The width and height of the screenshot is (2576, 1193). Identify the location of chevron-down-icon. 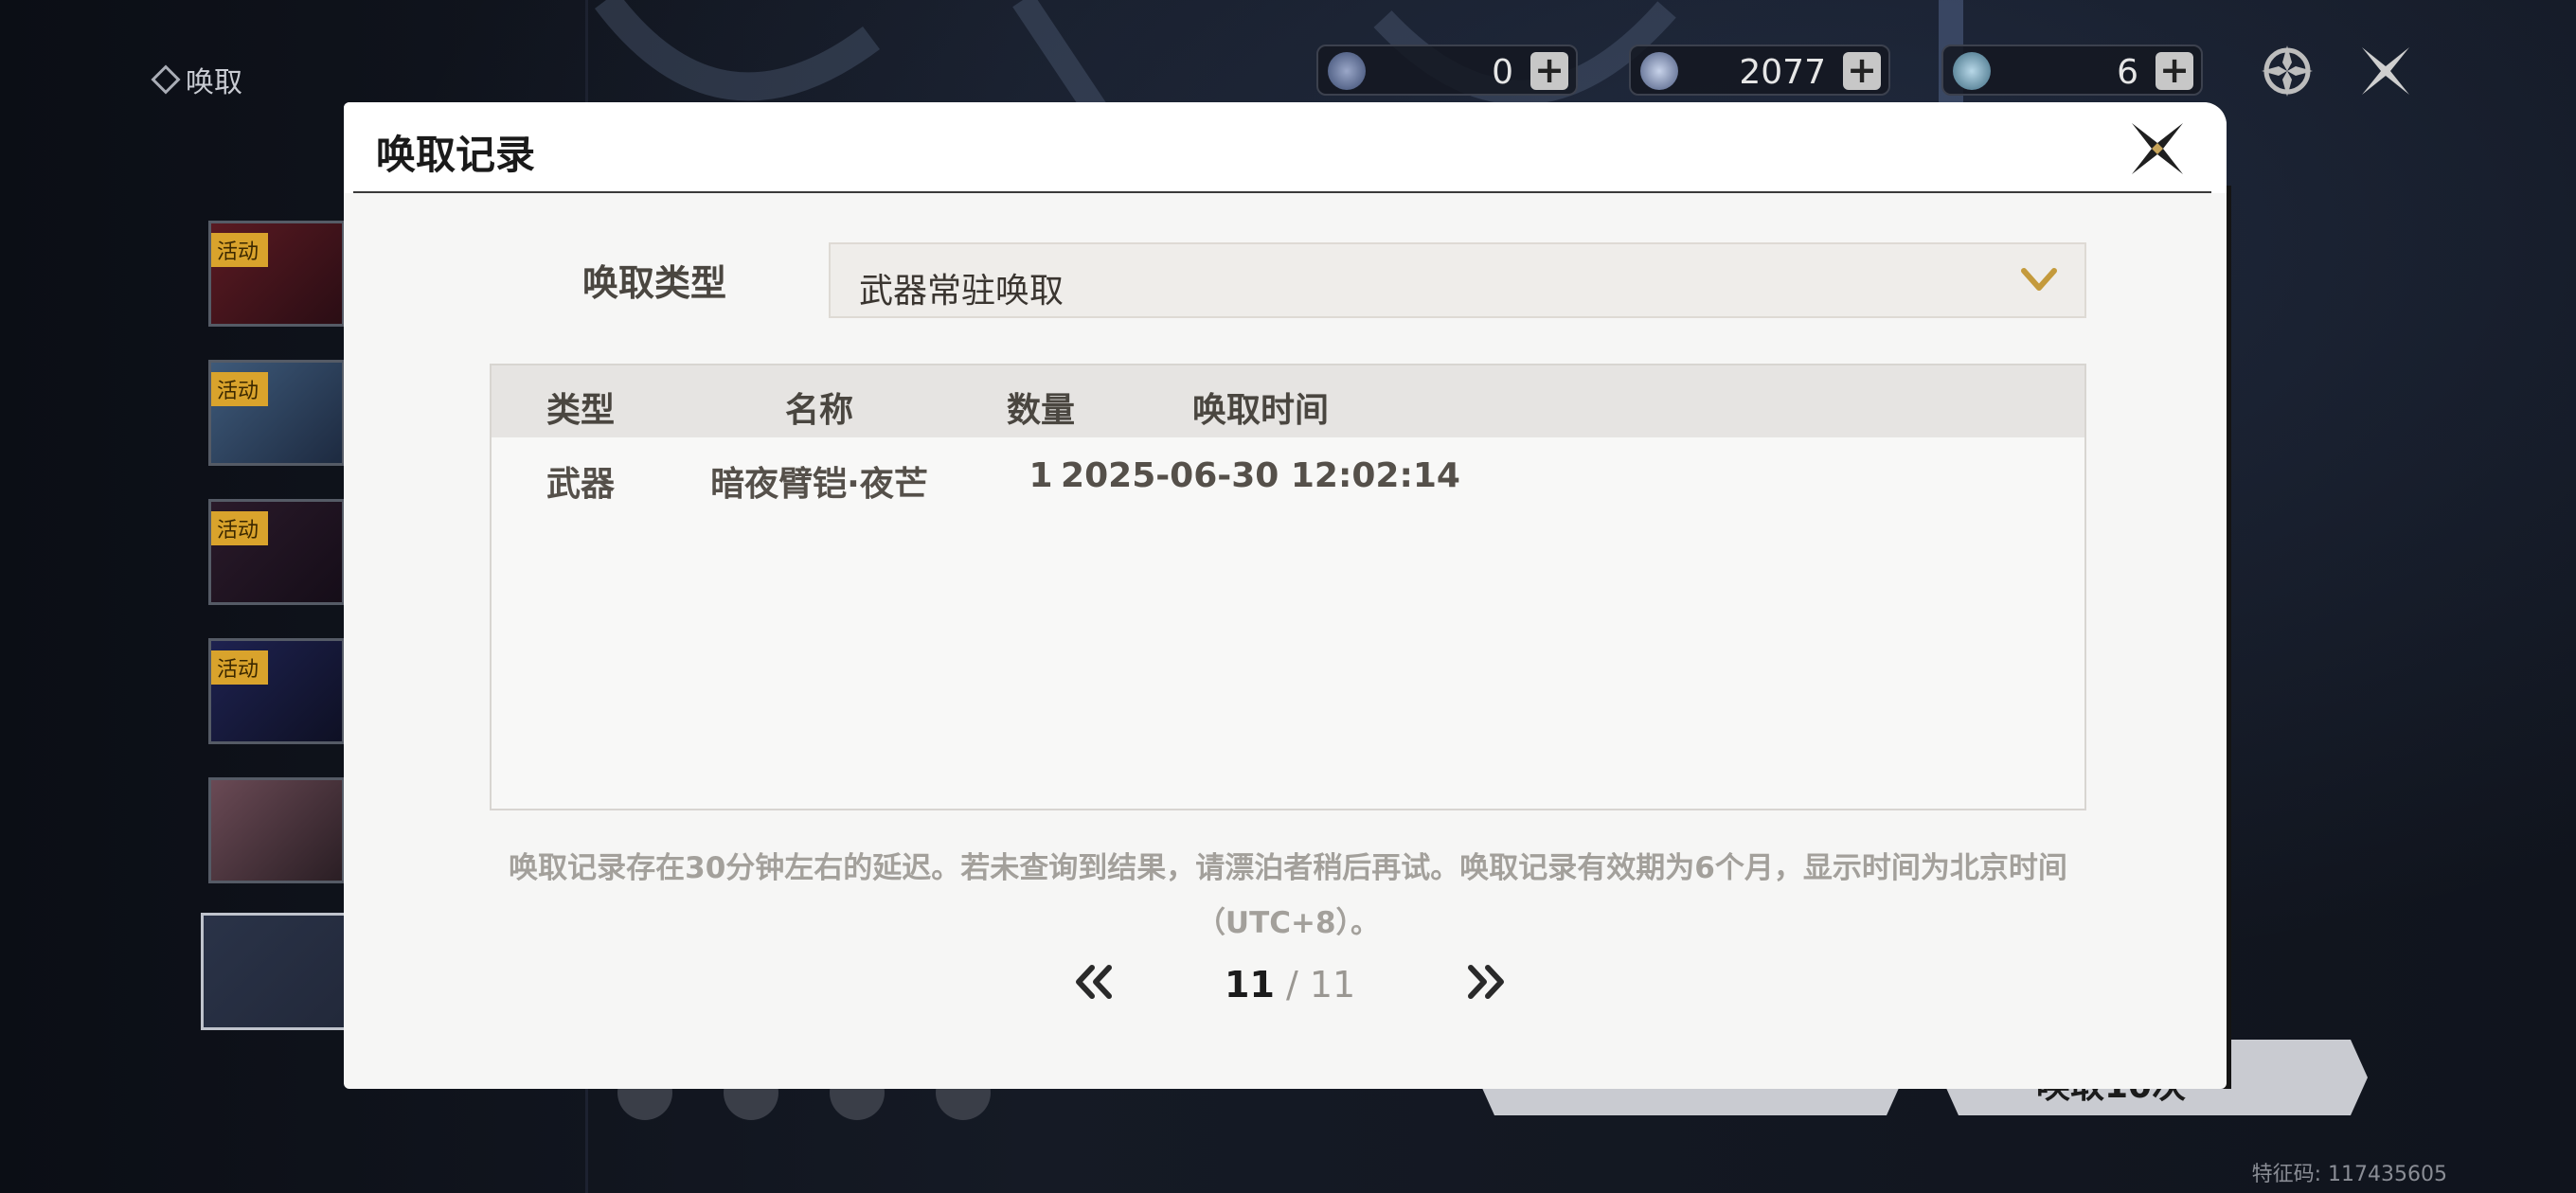
(2039, 279).